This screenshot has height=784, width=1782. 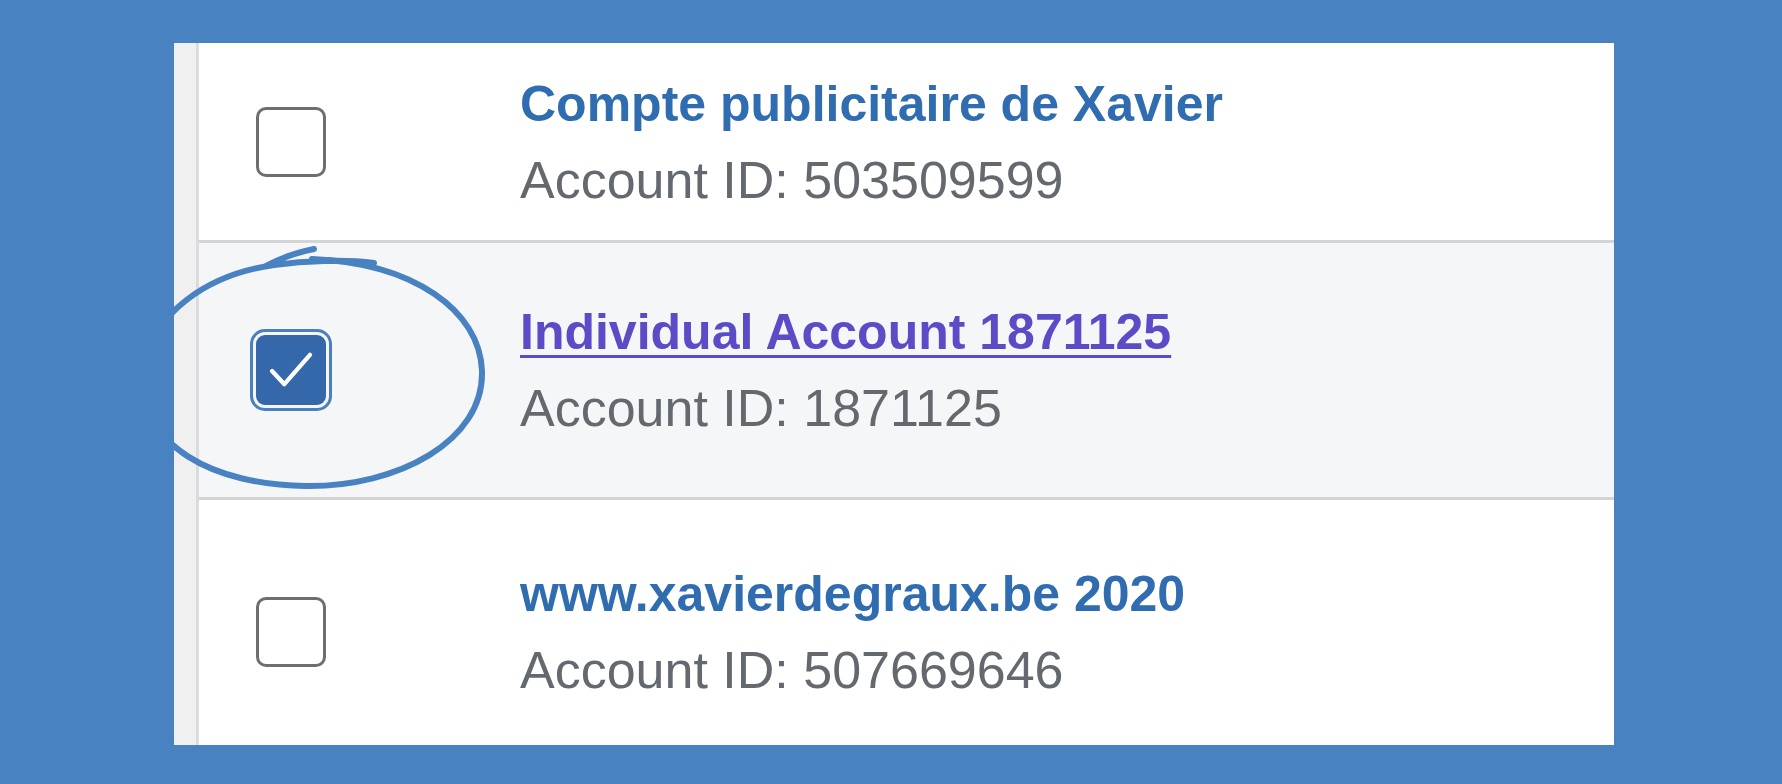 I want to click on account-link: Individual Account 1871125, so click(x=846, y=332).